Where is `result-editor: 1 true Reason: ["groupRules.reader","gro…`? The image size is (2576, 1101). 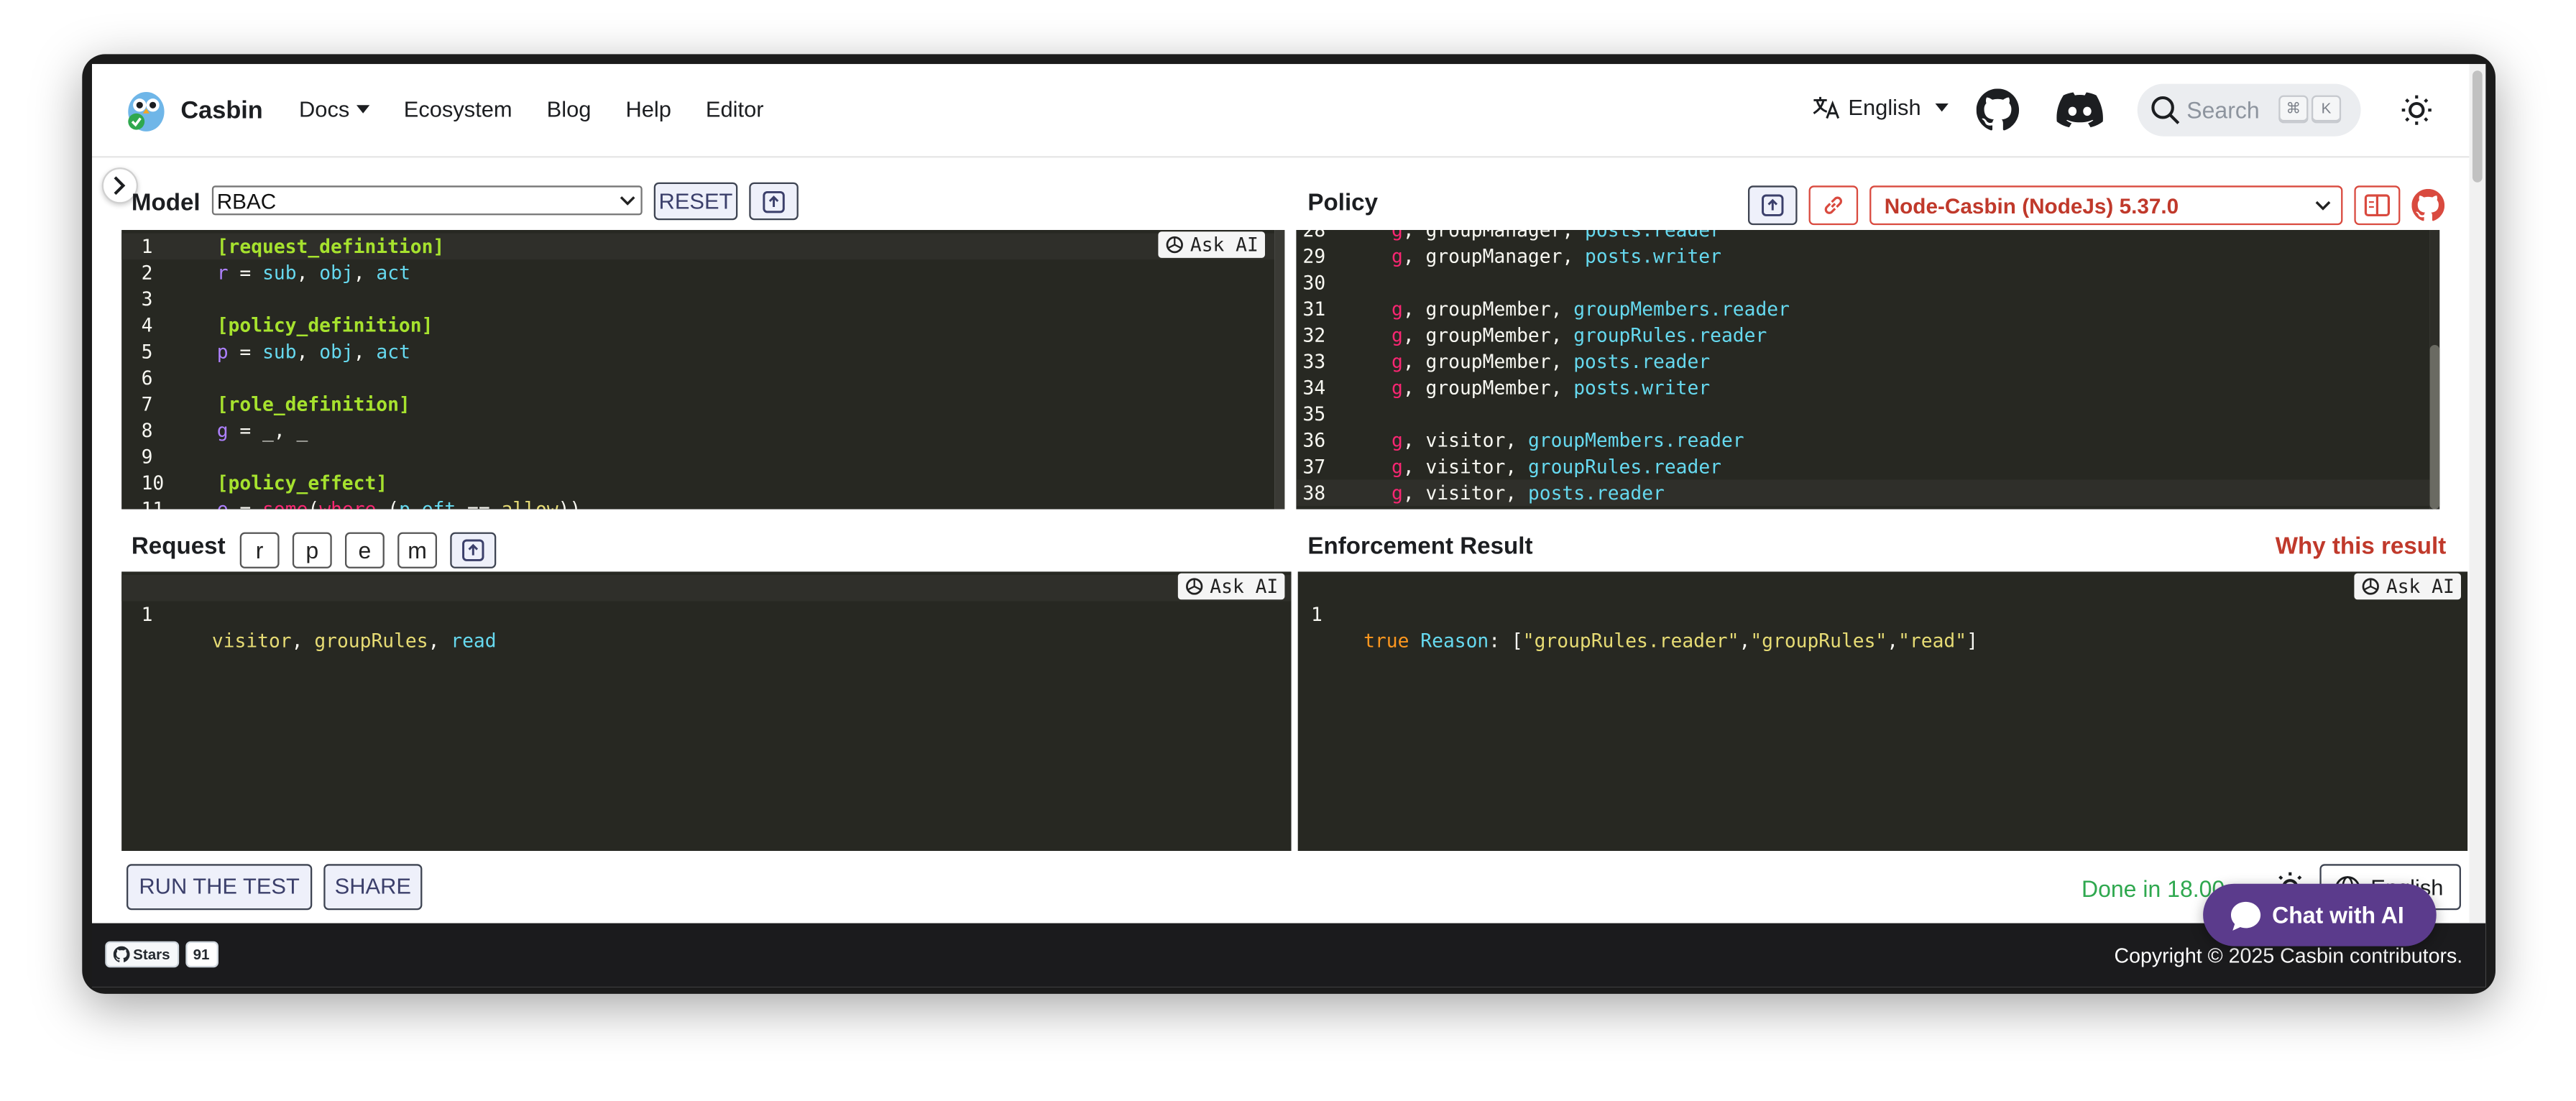 result-editor: 1 true Reason: ["groupRules.reader","gro… is located at coordinates (1882, 711).